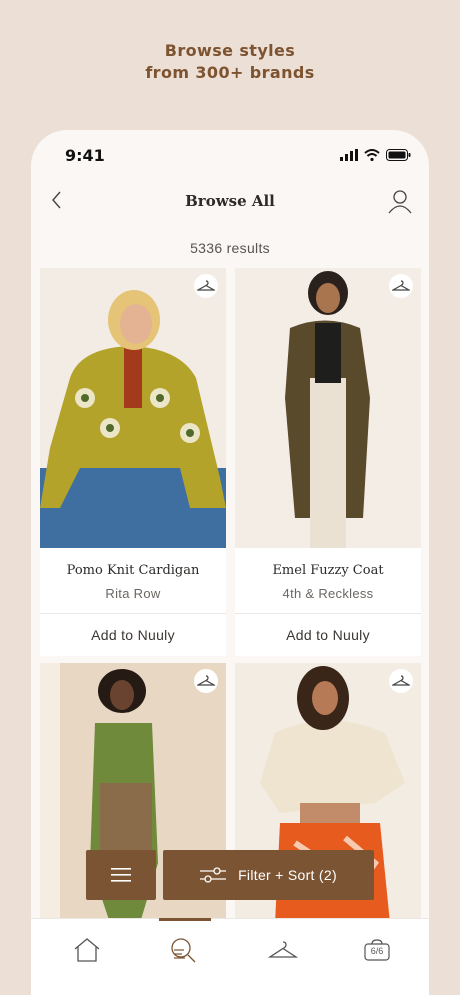 This screenshot has width=460, height=995. Describe the element at coordinates (230, 72) in the screenshot. I see `promo-line-2: from 300+ brands` at that location.